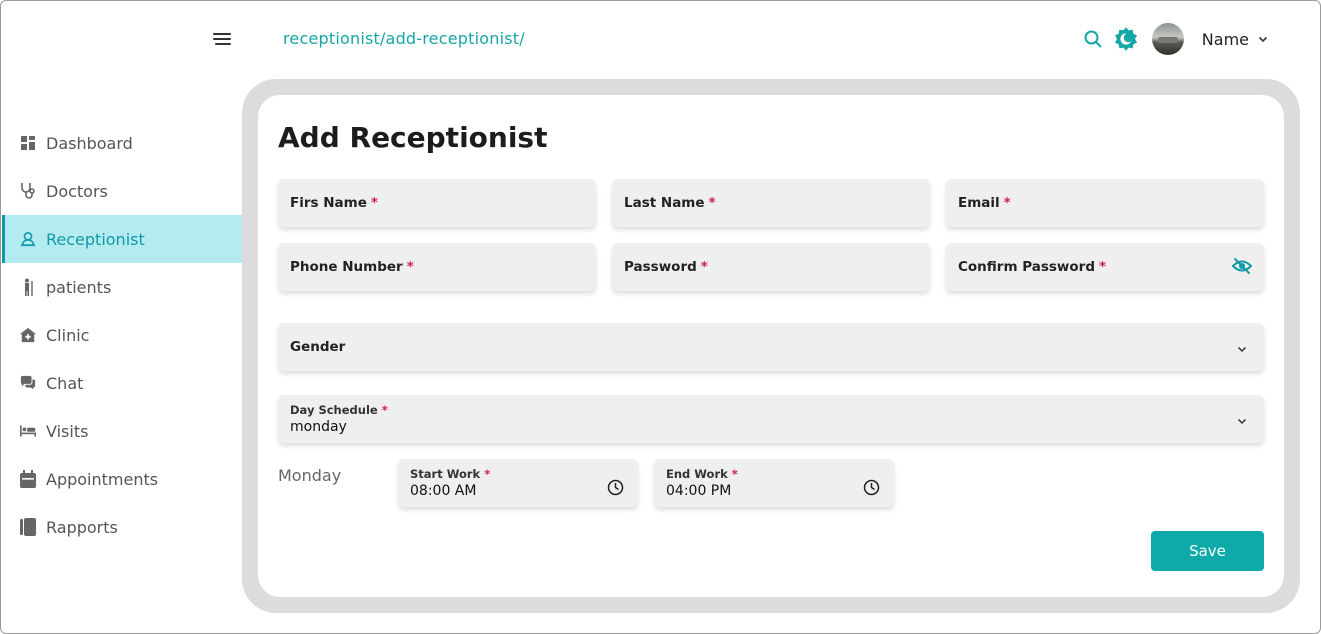  What do you see at coordinates (28, 143) in the screenshot?
I see `grid-icon` at bounding box center [28, 143].